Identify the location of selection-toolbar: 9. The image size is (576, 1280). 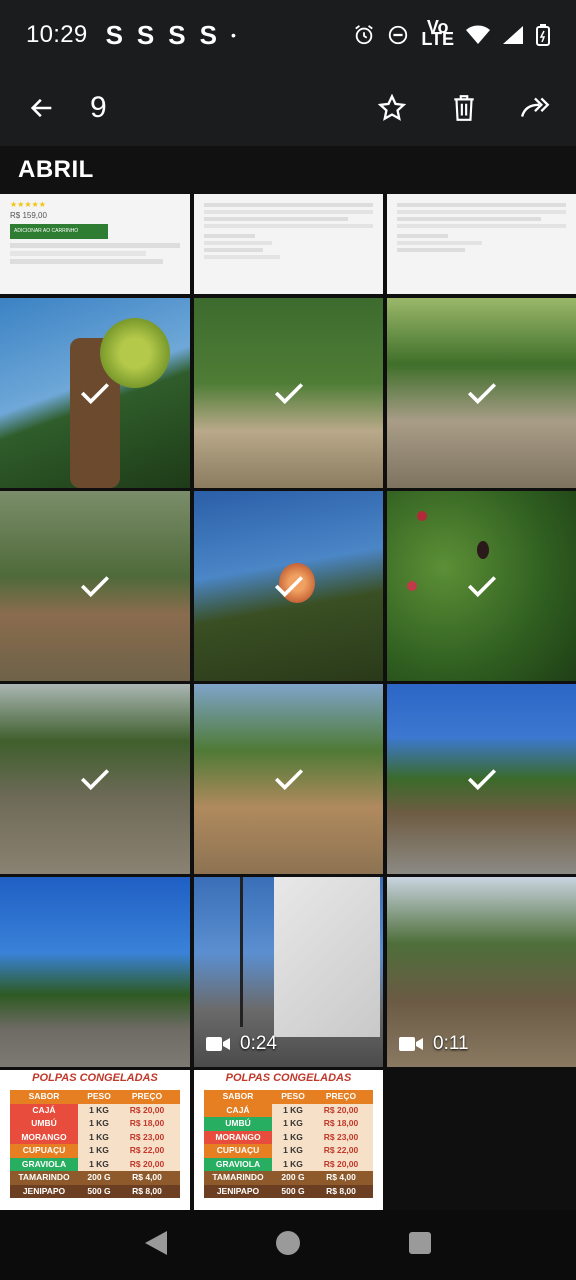
(288, 108).